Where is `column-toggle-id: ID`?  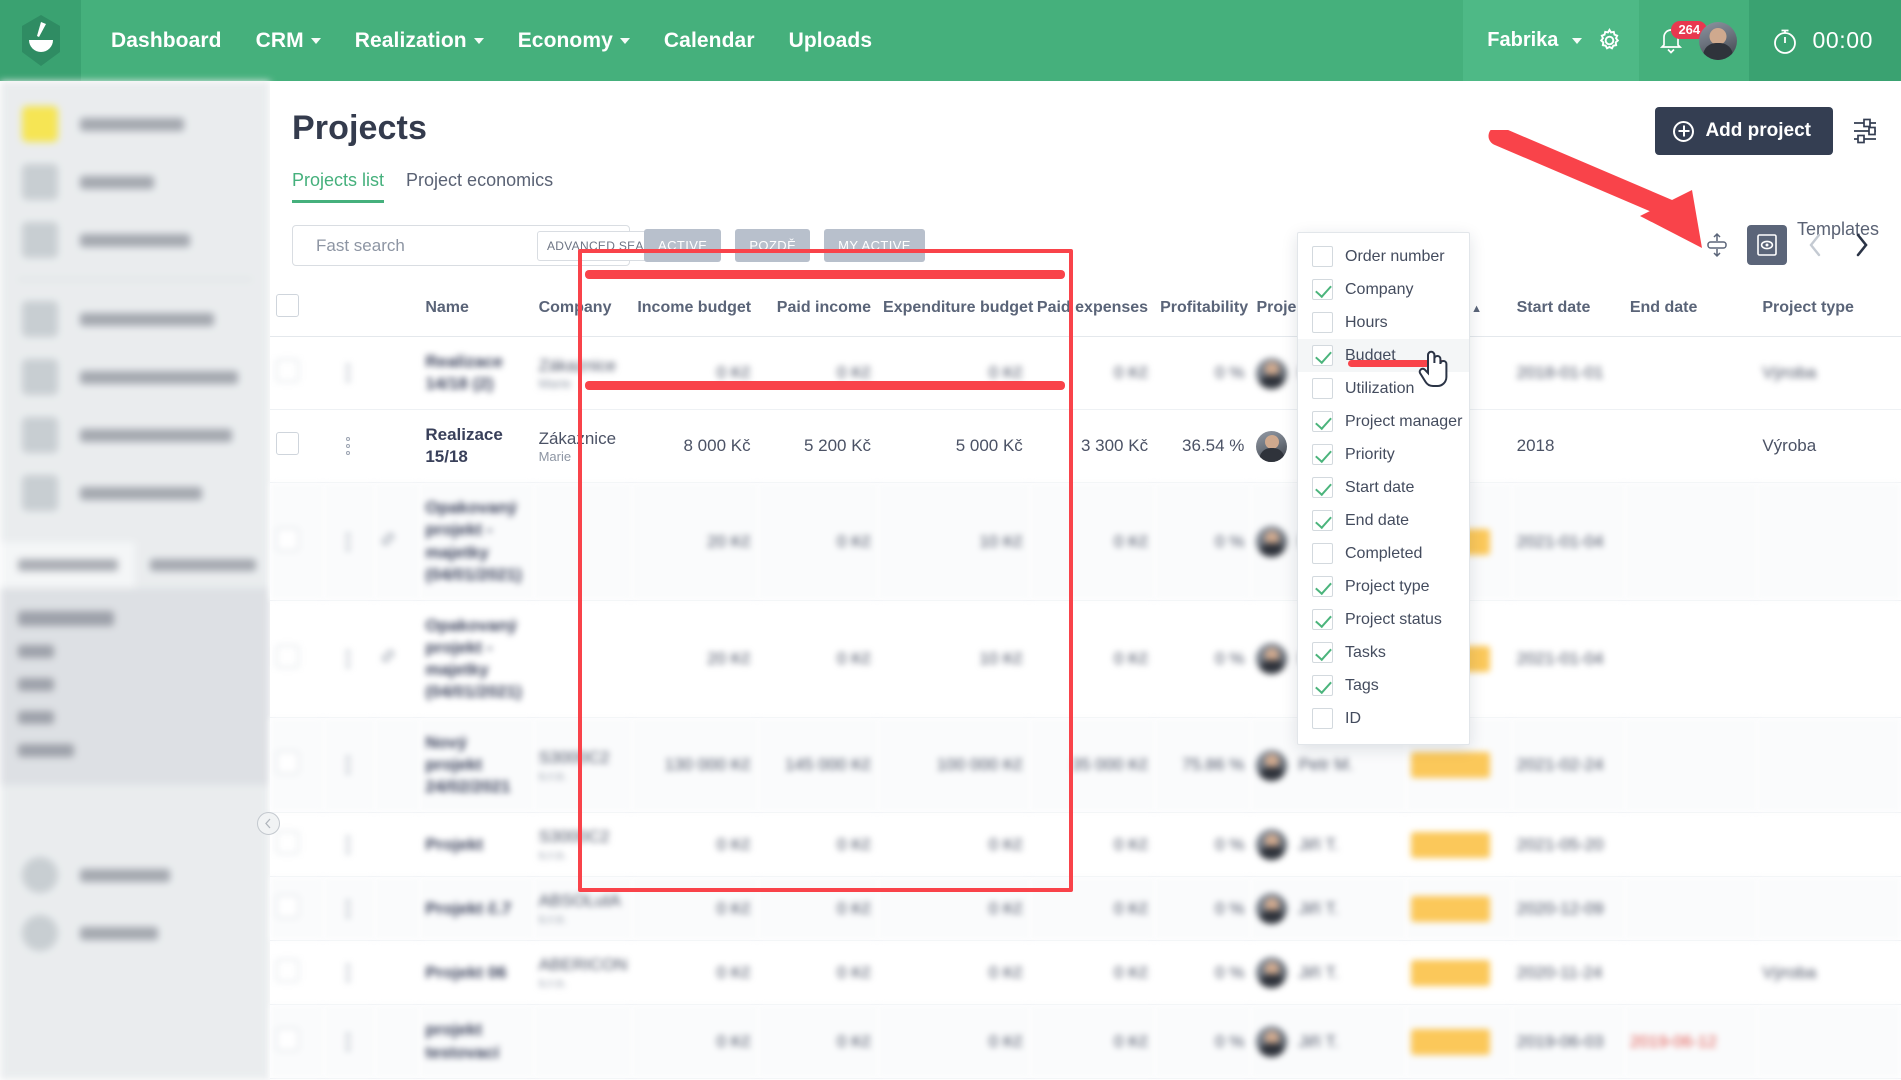
column-toggle-id: ID is located at coordinates (1383, 718).